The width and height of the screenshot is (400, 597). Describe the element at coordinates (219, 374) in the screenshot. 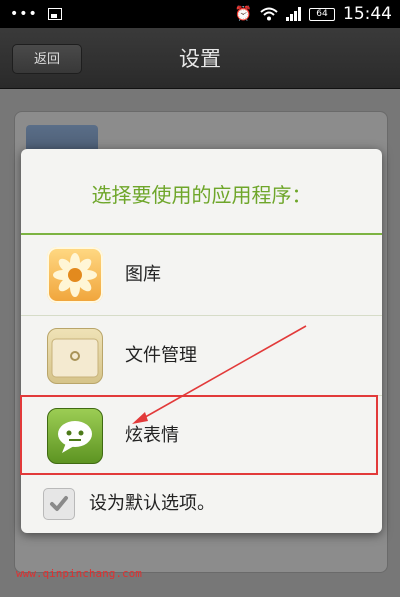

I see `annotation-arrow-icon` at that location.